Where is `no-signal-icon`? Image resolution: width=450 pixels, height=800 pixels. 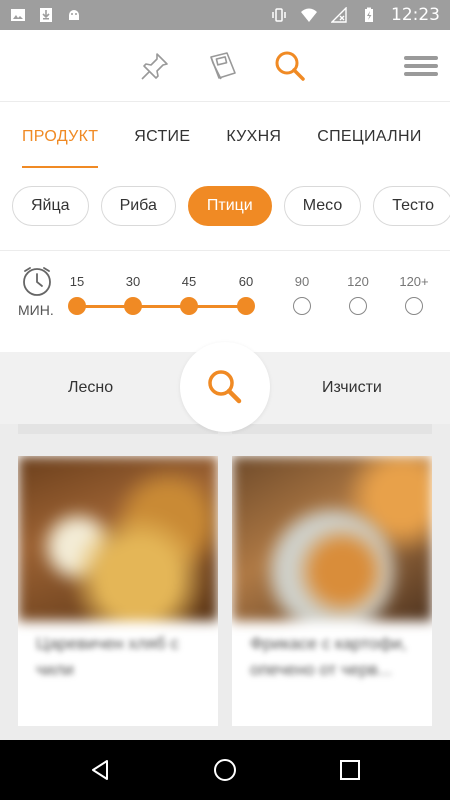
no-signal-icon is located at coordinates (339, 15).